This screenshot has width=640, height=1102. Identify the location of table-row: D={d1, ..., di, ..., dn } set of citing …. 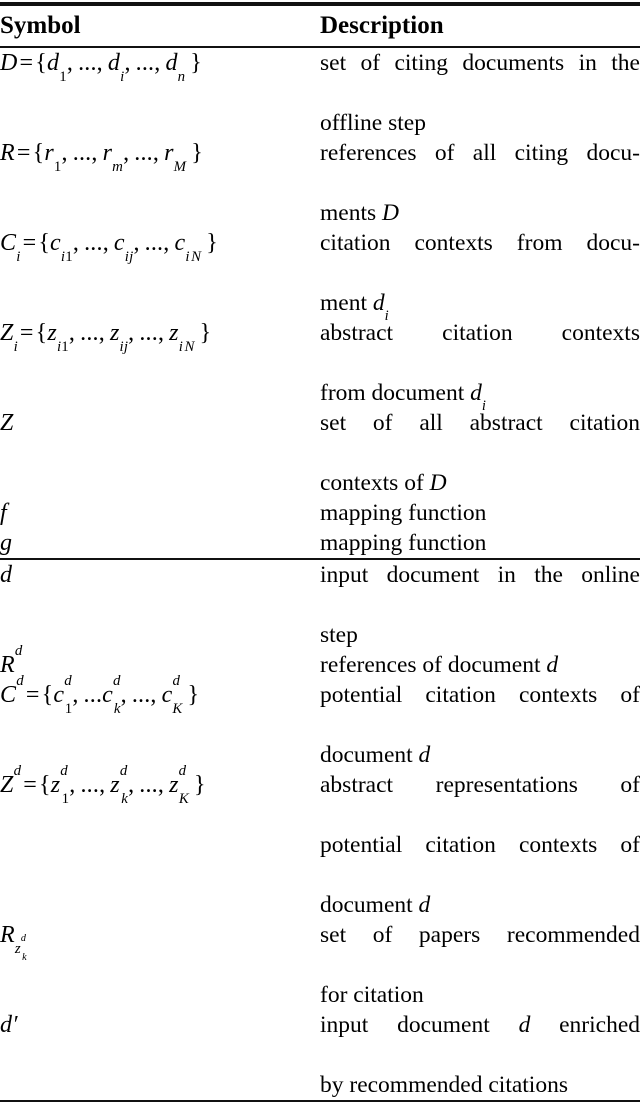
(320, 93).